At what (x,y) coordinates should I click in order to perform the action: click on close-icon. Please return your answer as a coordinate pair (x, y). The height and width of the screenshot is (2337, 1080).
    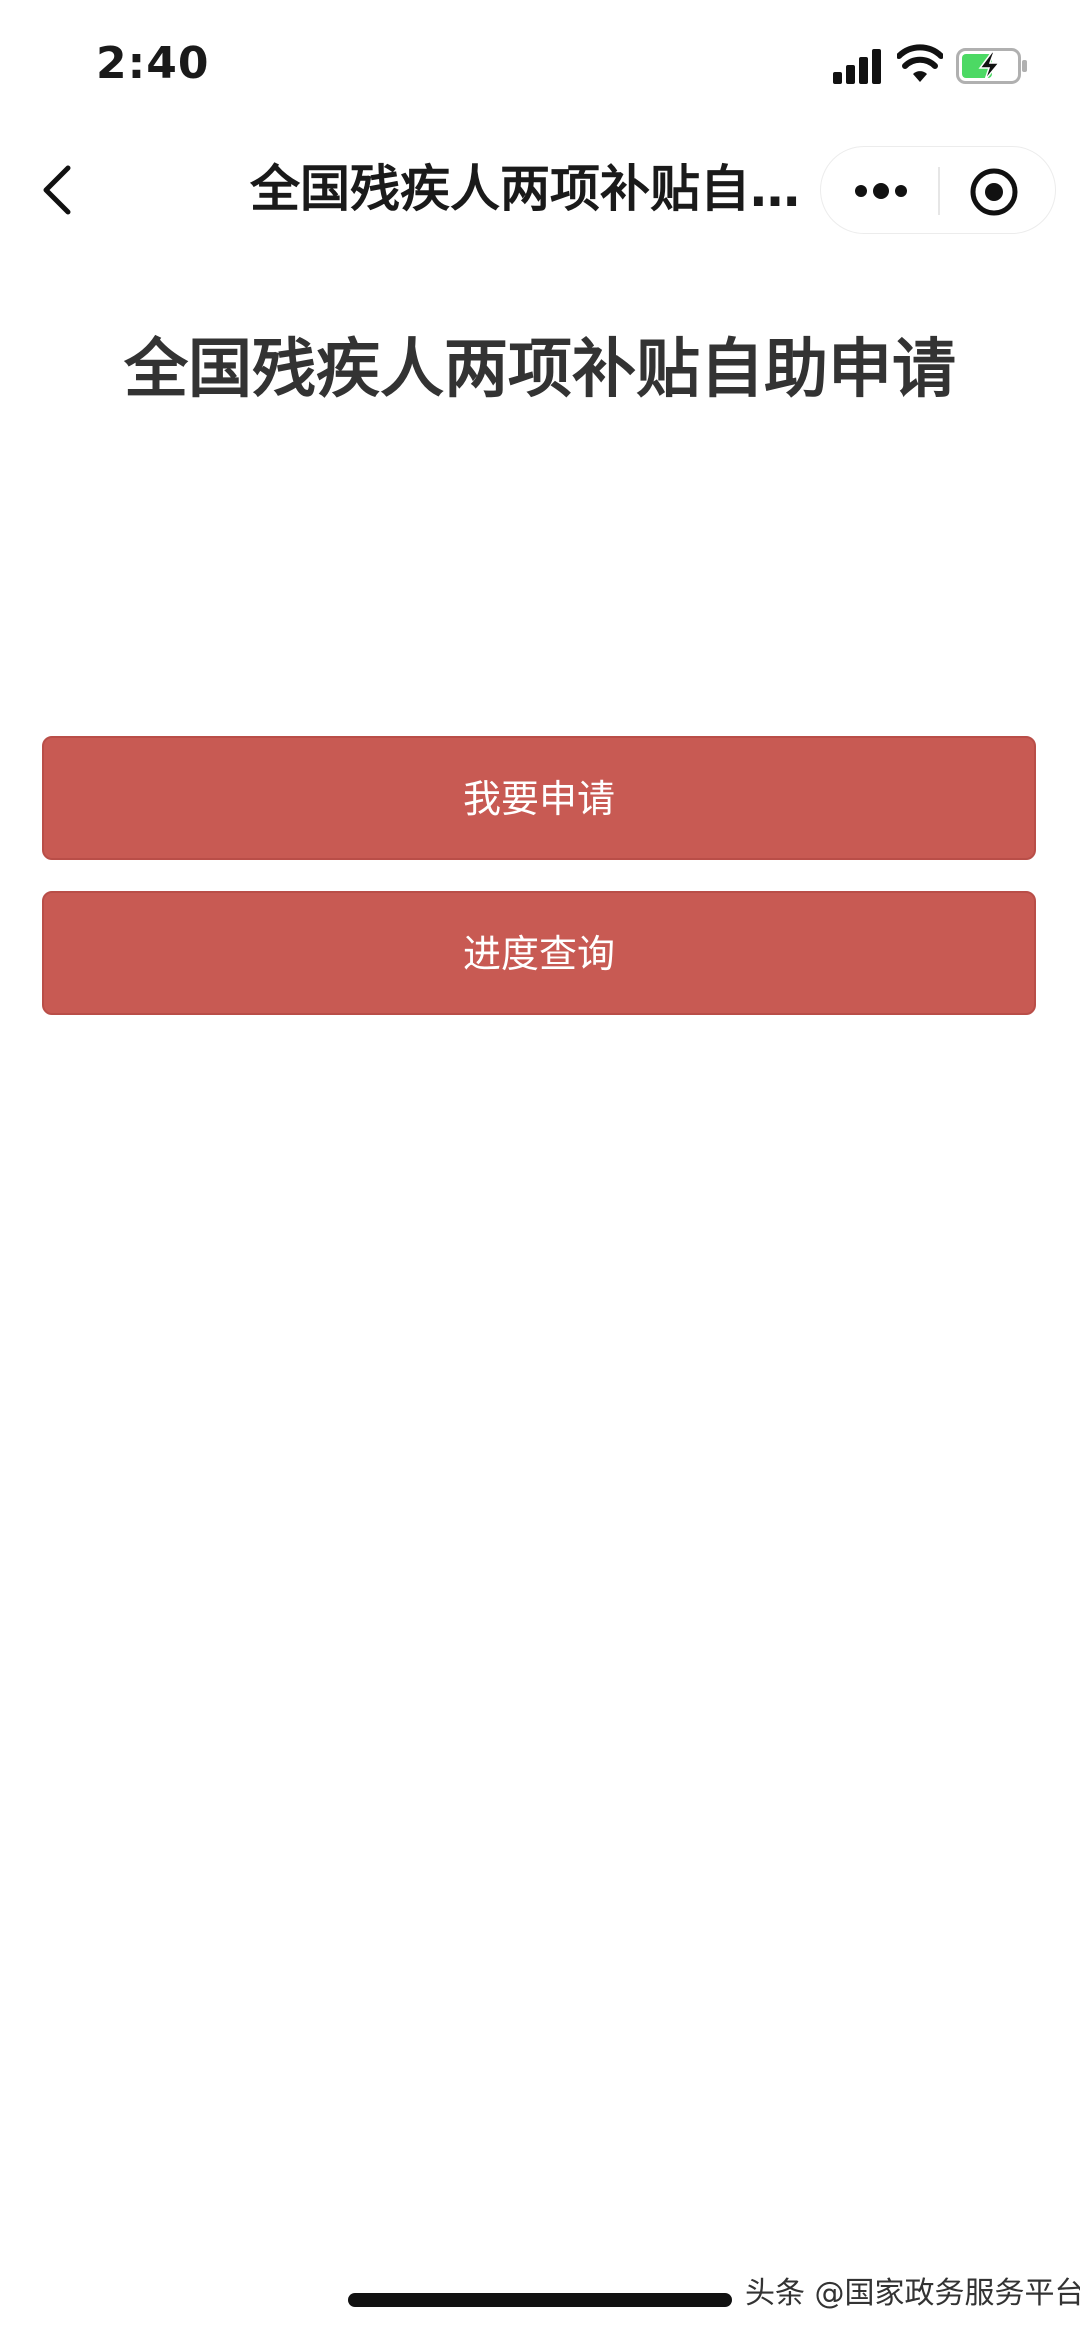
    Looking at the image, I should click on (994, 192).